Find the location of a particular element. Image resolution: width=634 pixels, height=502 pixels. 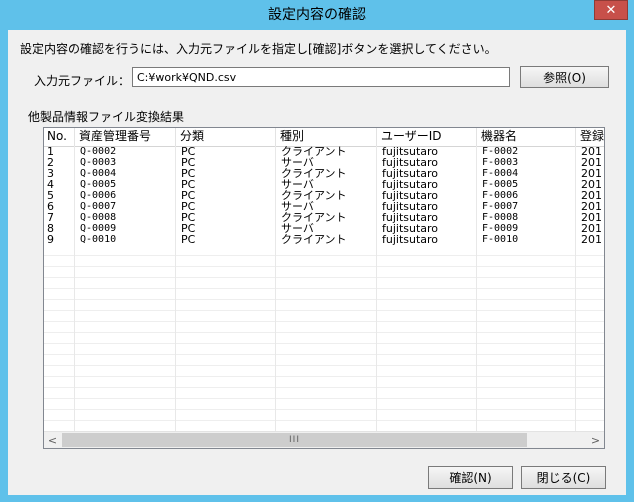

table-row: 4 Q-0005 PC サーバ fujitsutaro F-0005 201 is located at coordinates (324, 184).